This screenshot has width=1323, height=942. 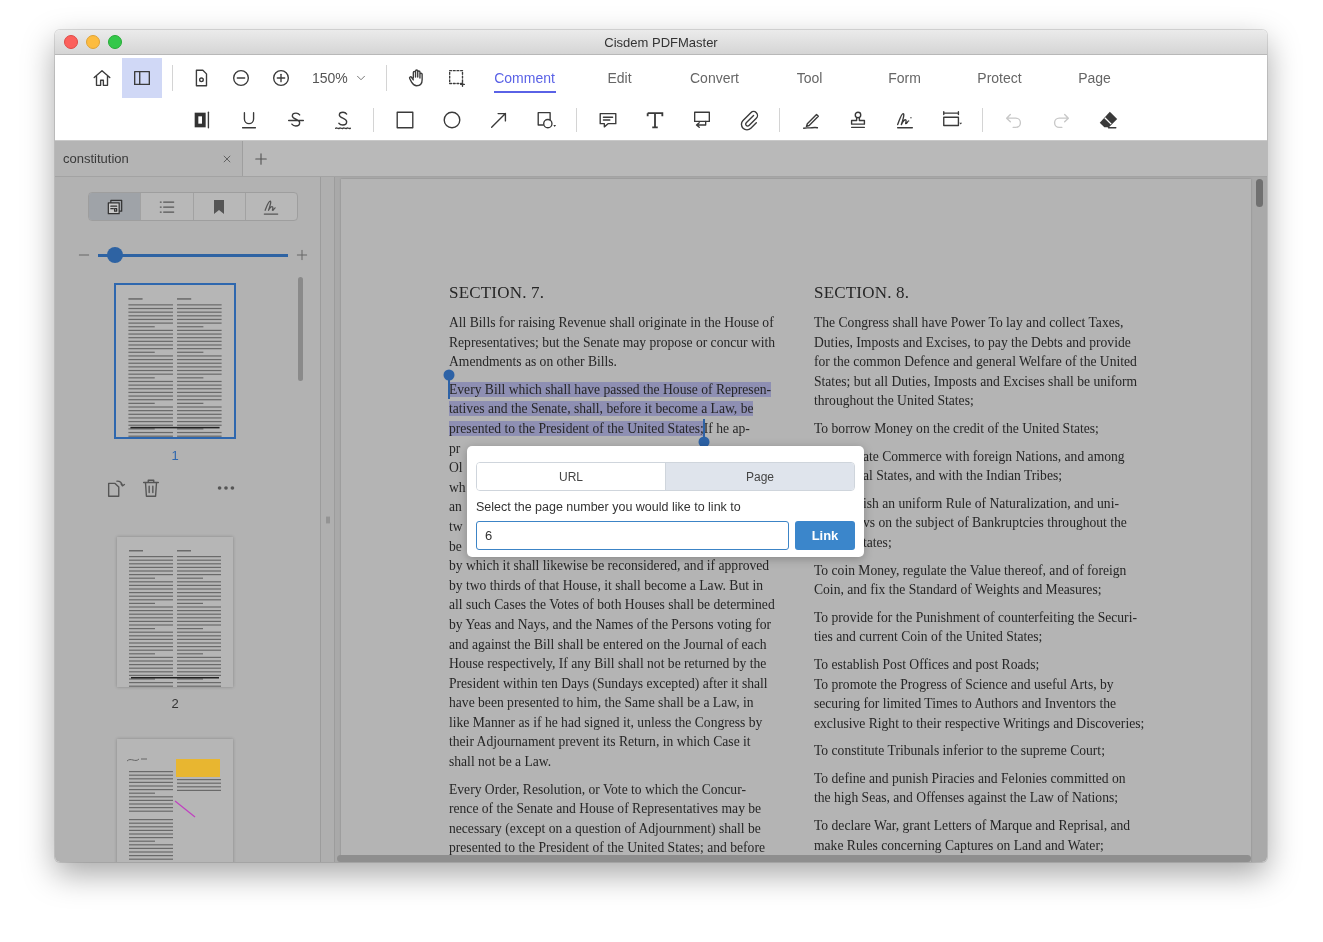 I want to click on prompt-text: Select the page number you would like to link to, so click(x=608, y=507).